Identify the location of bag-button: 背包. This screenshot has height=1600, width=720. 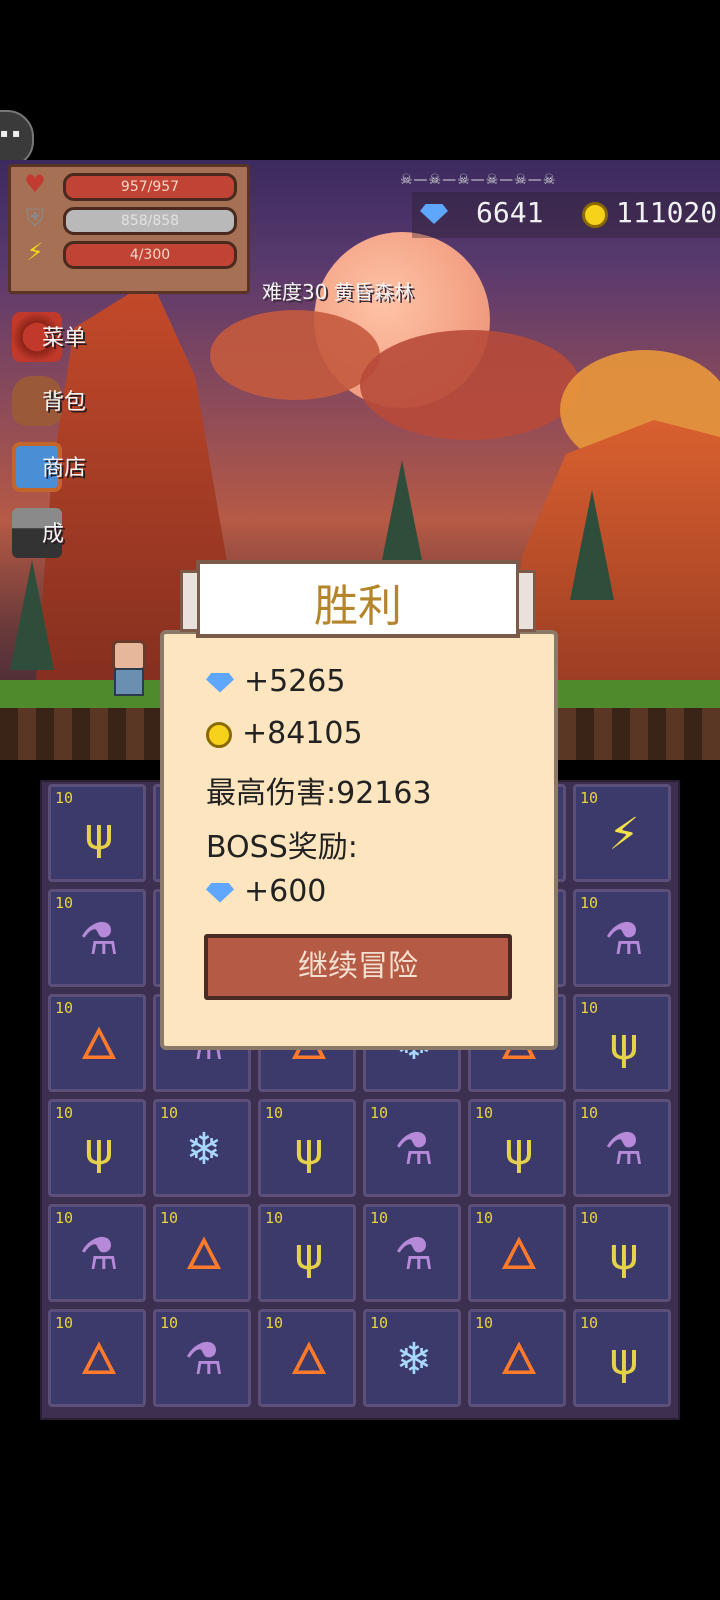
(56, 400).